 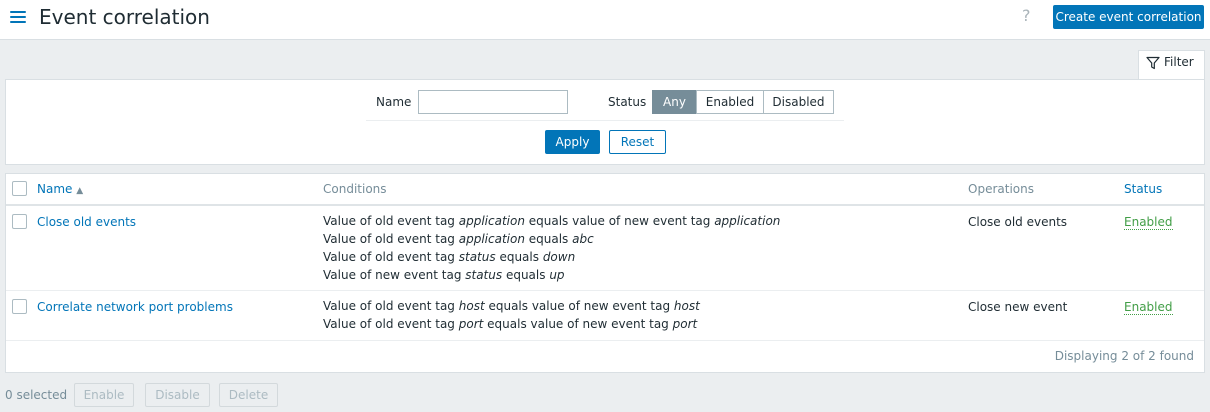 I want to click on filter-tab: Filter, so click(x=1171, y=65).